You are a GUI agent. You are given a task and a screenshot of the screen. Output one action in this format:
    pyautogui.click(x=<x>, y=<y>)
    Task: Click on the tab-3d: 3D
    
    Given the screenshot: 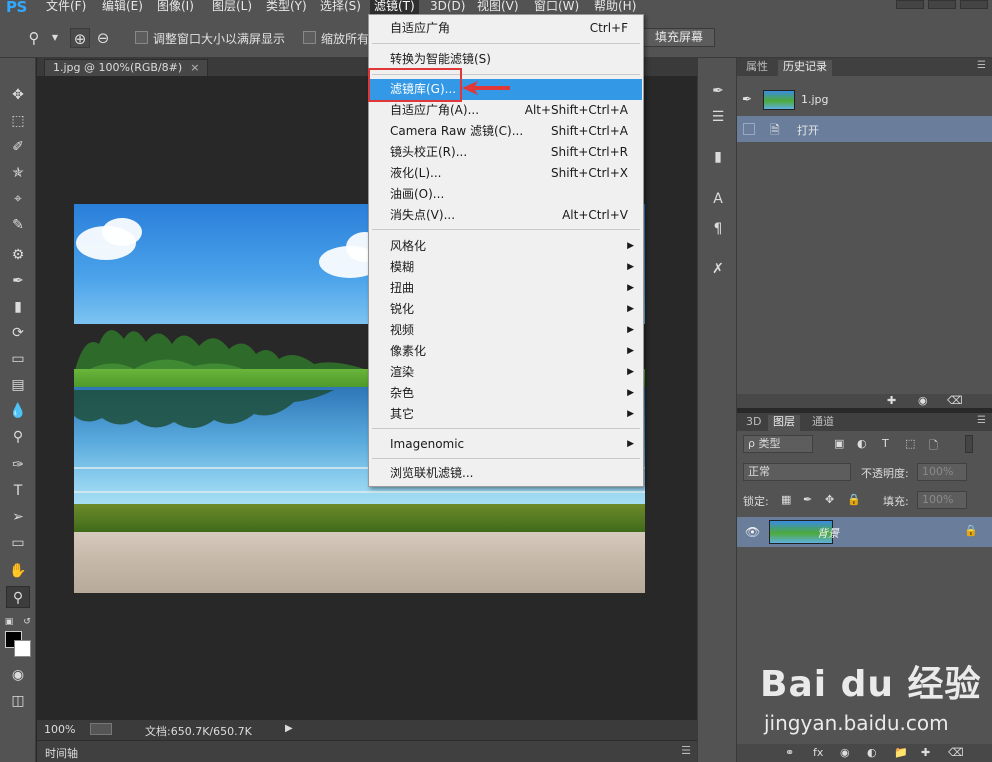 What is the action you would take?
    pyautogui.click(x=753, y=423)
    